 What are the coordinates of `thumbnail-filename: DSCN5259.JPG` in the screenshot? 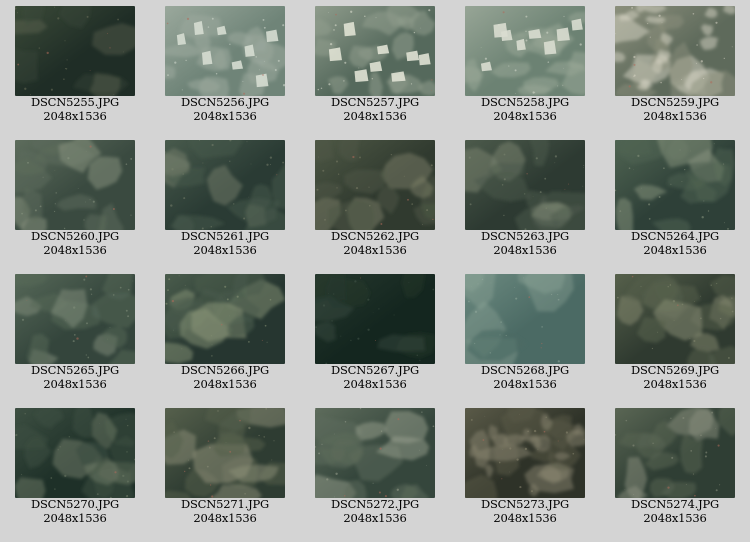 It's located at (675, 102).